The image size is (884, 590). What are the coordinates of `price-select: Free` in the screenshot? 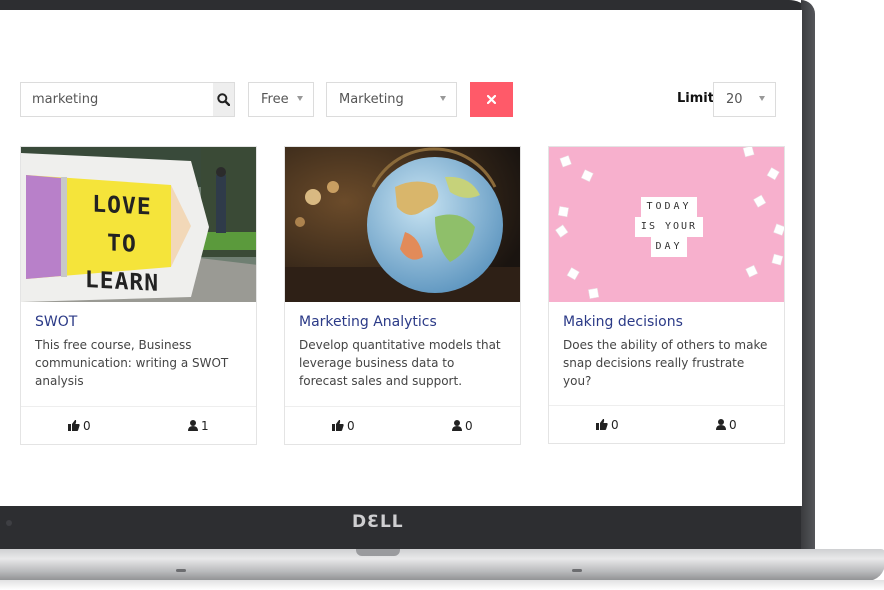 It's located at (281, 99).